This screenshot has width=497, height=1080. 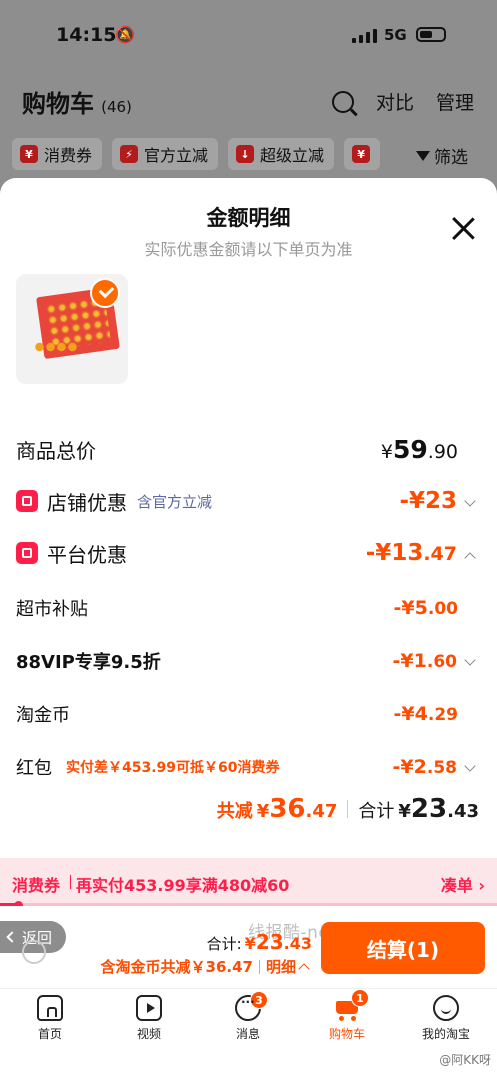 I want to click on saved-label: 共减, so click(x=234, y=811).